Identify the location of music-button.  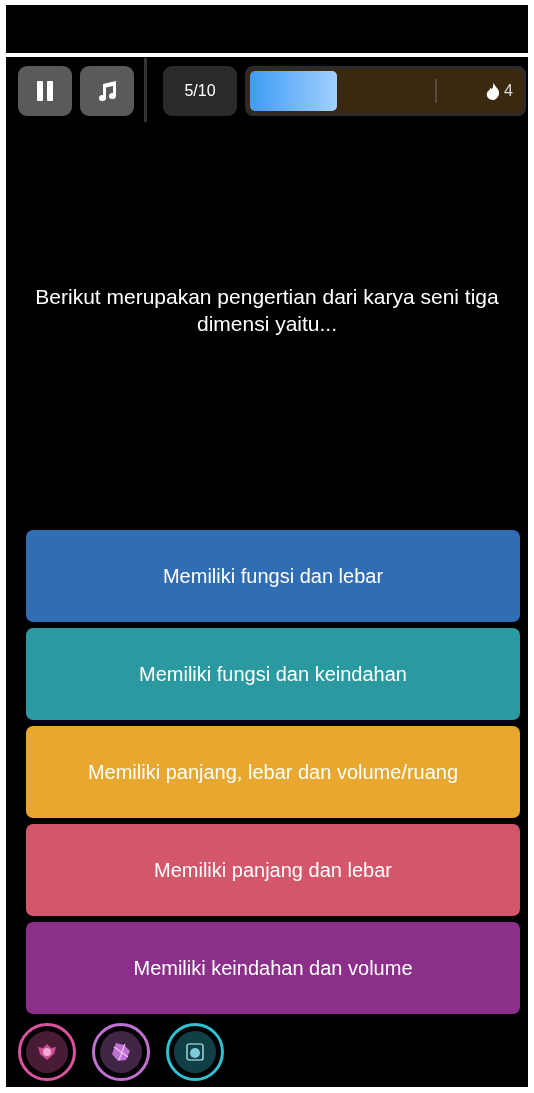
(107, 91).